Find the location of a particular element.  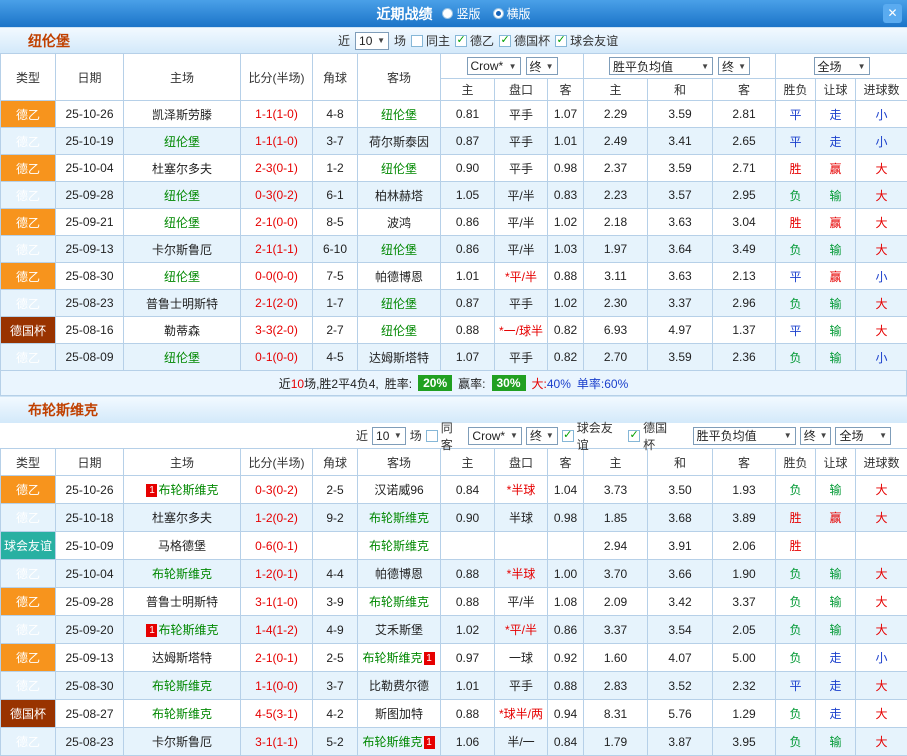

home-team: 纽伦堡 is located at coordinates (182, 357).